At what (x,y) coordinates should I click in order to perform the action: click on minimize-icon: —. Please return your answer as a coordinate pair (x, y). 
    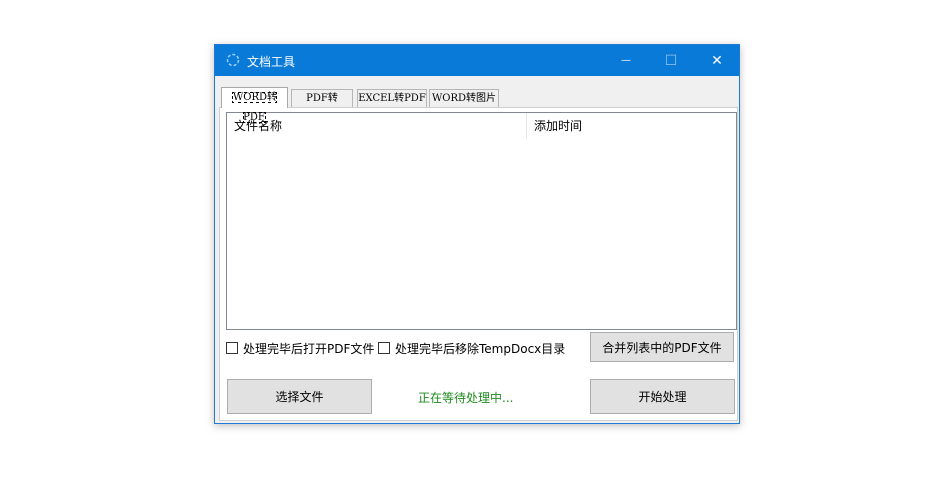
    Looking at the image, I should click on (626, 60).